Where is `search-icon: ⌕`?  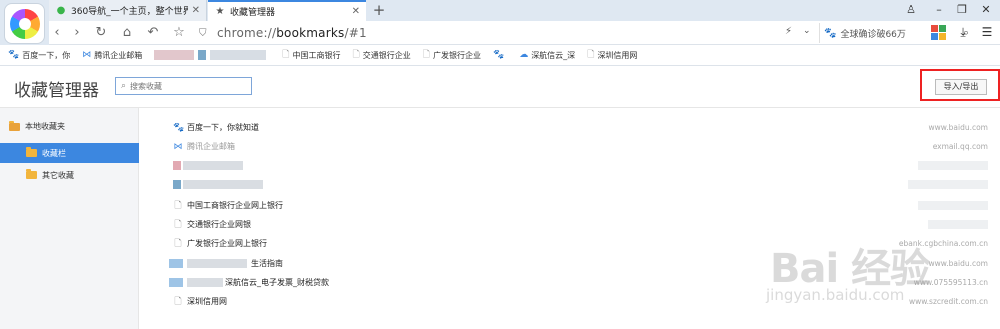 search-icon: ⌕ is located at coordinates (124, 86).